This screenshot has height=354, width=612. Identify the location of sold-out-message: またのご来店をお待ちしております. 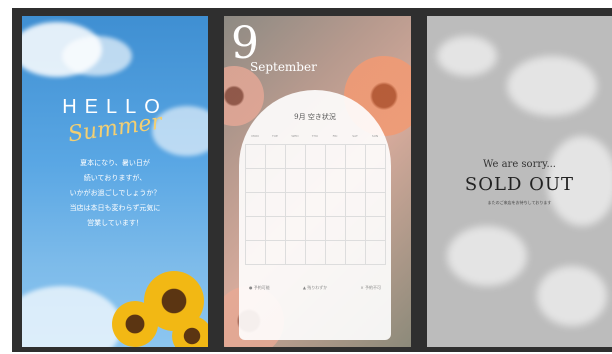
(519, 202).